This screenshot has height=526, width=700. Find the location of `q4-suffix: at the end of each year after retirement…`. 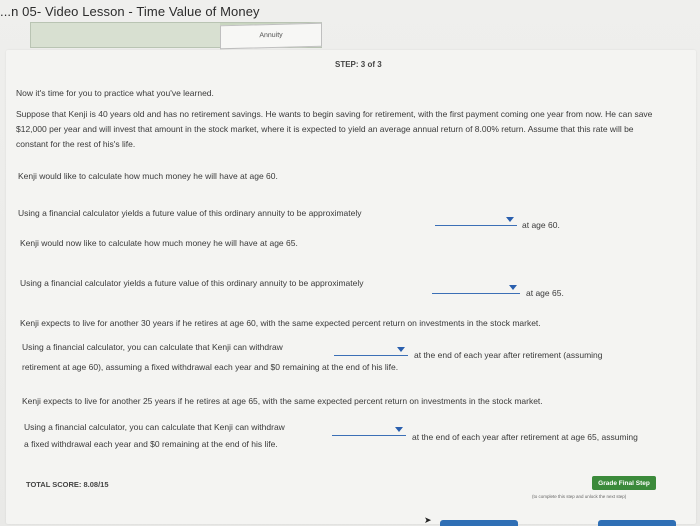

q4-suffix: at the end of each year after retirement… is located at coordinates (525, 437).